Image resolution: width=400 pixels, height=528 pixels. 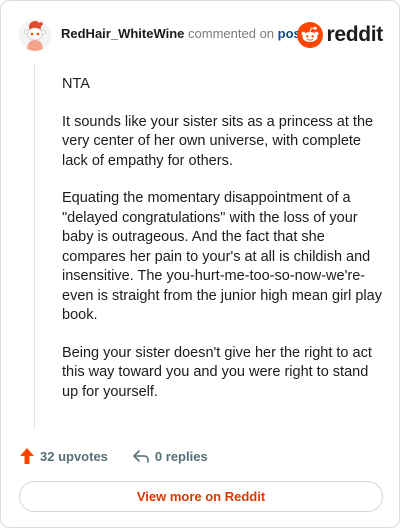 I want to click on author-line: RedHair_WhiteWine commented on post, so click(x=183, y=34).